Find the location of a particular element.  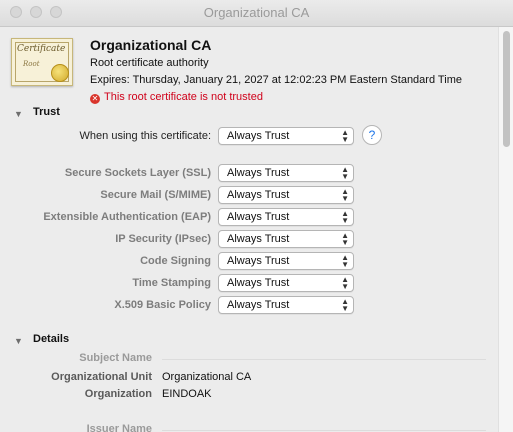

subject-divider is located at coordinates (324, 359).